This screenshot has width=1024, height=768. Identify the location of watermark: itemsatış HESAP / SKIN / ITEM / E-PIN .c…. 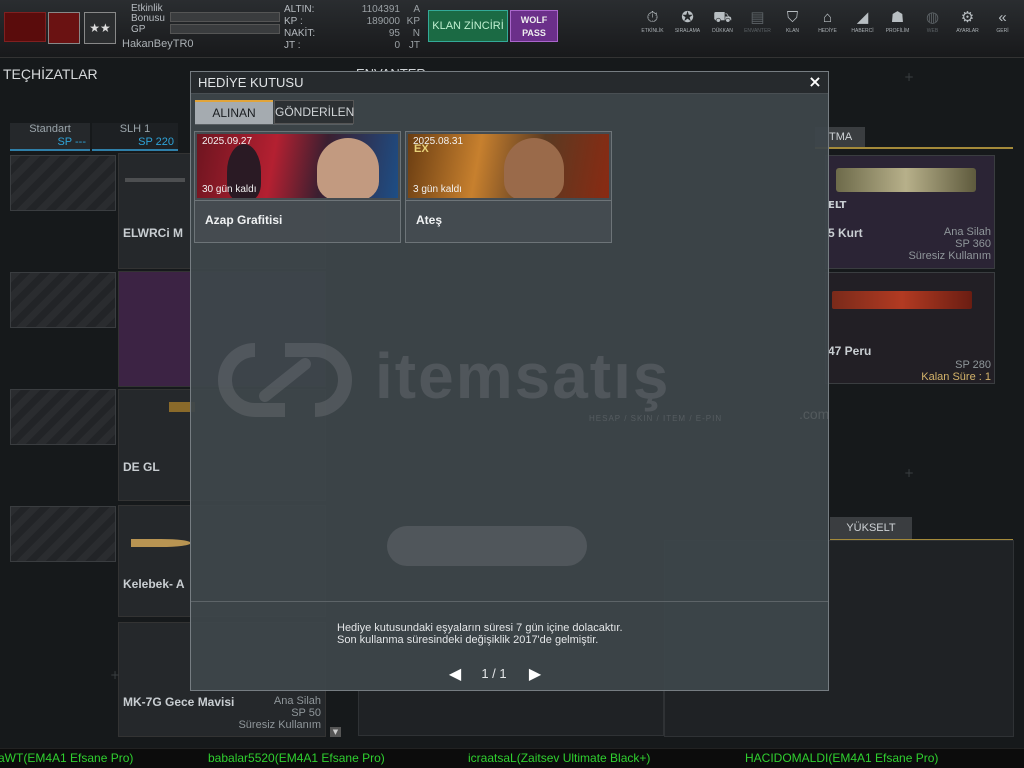
(522, 385).